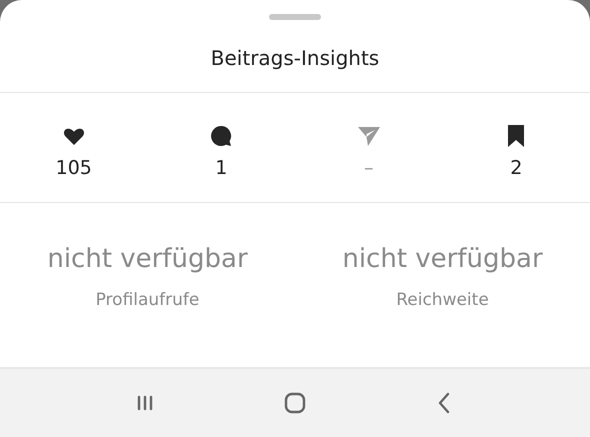  What do you see at coordinates (295, 17) in the screenshot?
I see `drag-handle` at bounding box center [295, 17].